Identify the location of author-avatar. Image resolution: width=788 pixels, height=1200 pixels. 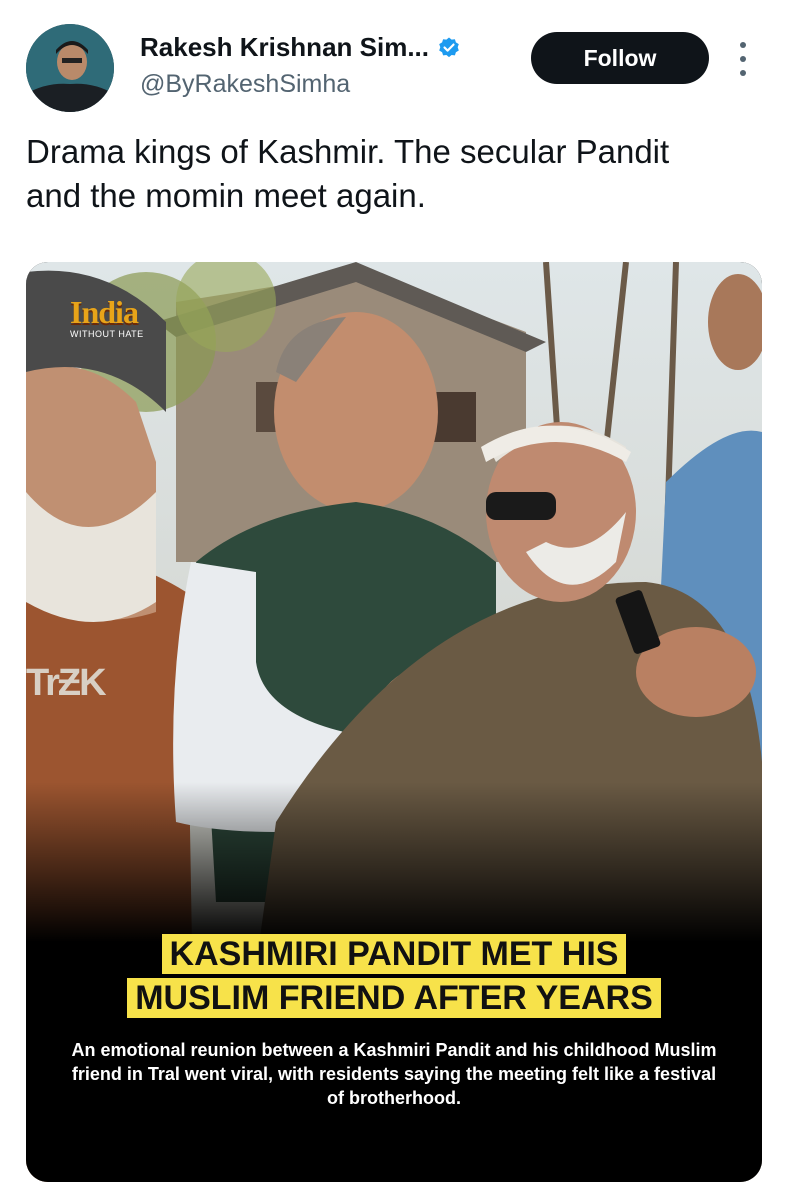
(70, 68).